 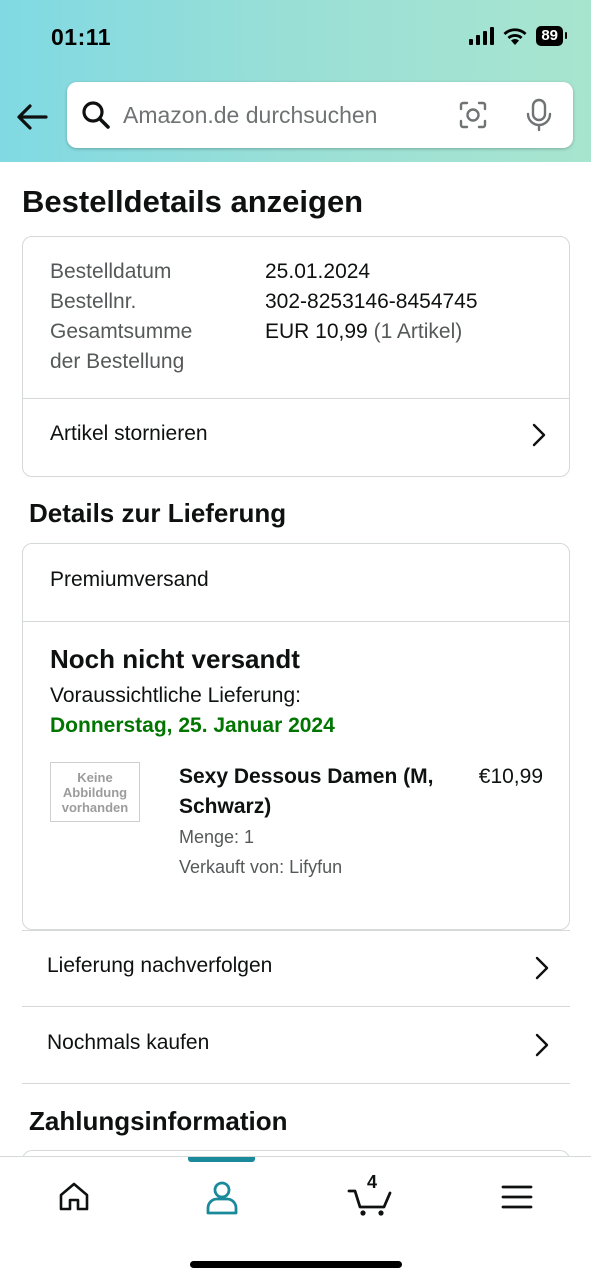 What do you see at coordinates (318, 271) in the screenshot?
I see `order-date-value: 25.01.2024` at bounding box center [318, 271].